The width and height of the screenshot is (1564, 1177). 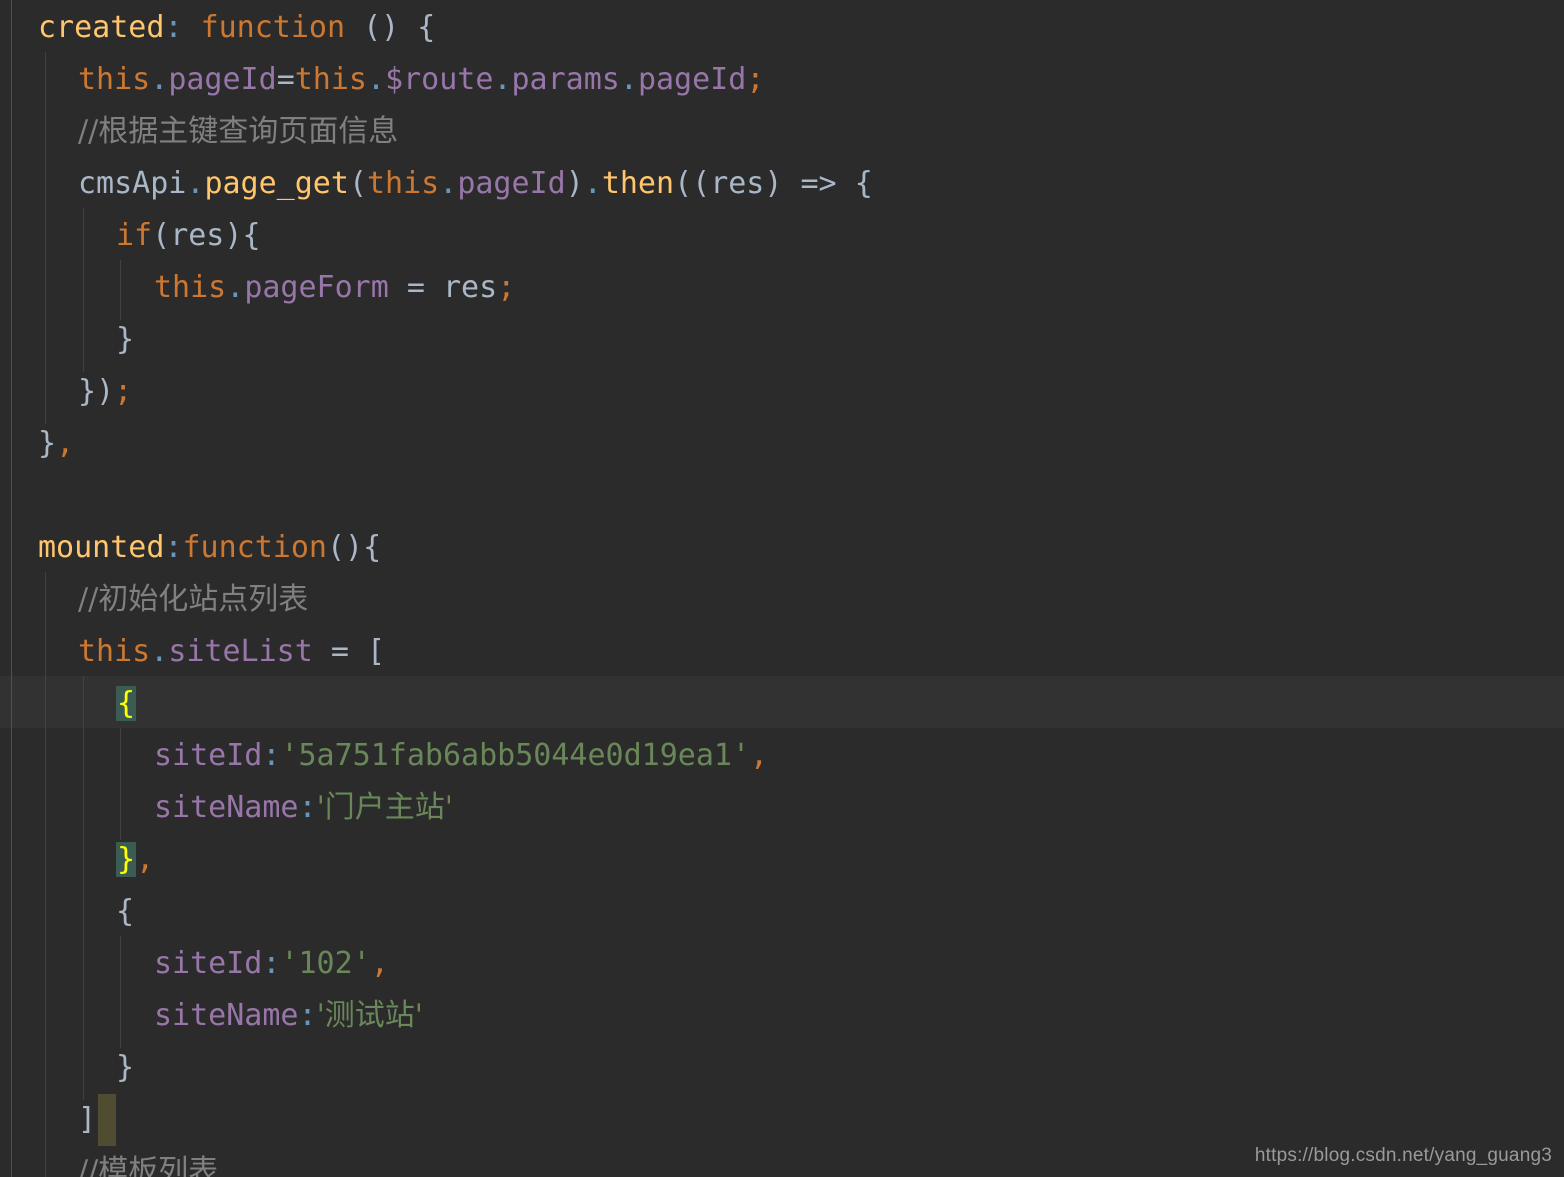 I want to click on token-comment-query-page: //根据主键查询页面信息, so click(x=238, y=131).